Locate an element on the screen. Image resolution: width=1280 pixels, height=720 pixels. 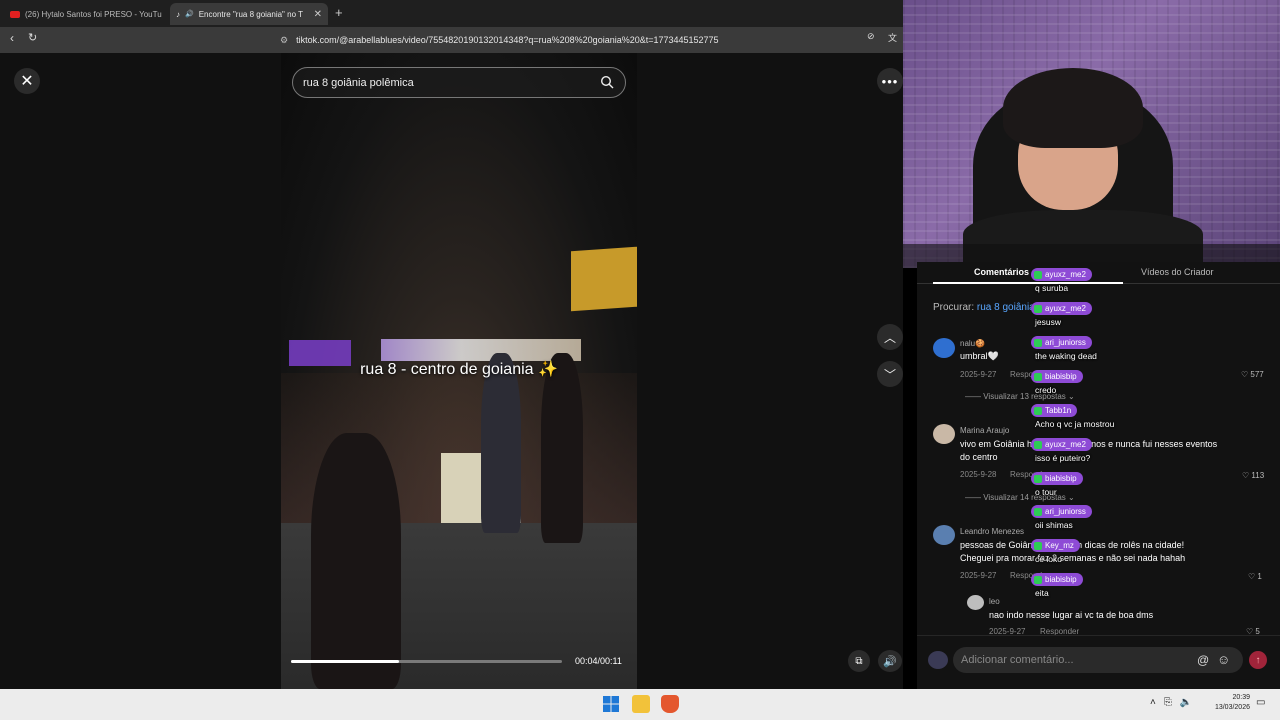
picture-in-picture-button: ⧉ is located at coordinates (859, 661).